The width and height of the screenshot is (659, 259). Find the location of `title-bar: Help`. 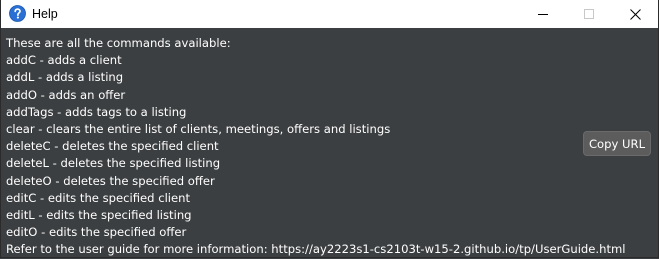

title-bar: Help is located at coordinates (329, 14).